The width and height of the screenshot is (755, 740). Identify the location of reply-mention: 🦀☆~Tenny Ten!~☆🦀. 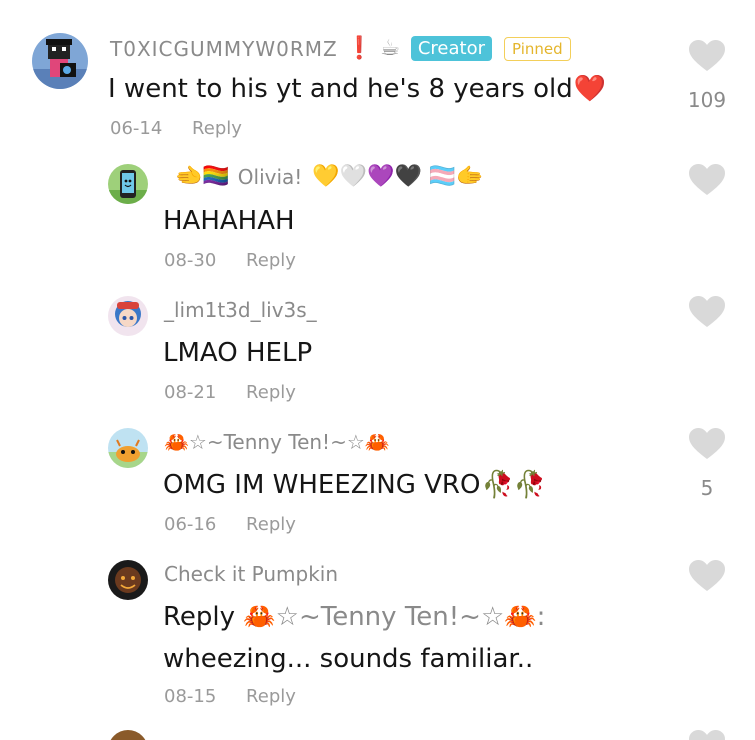
(389, 617).